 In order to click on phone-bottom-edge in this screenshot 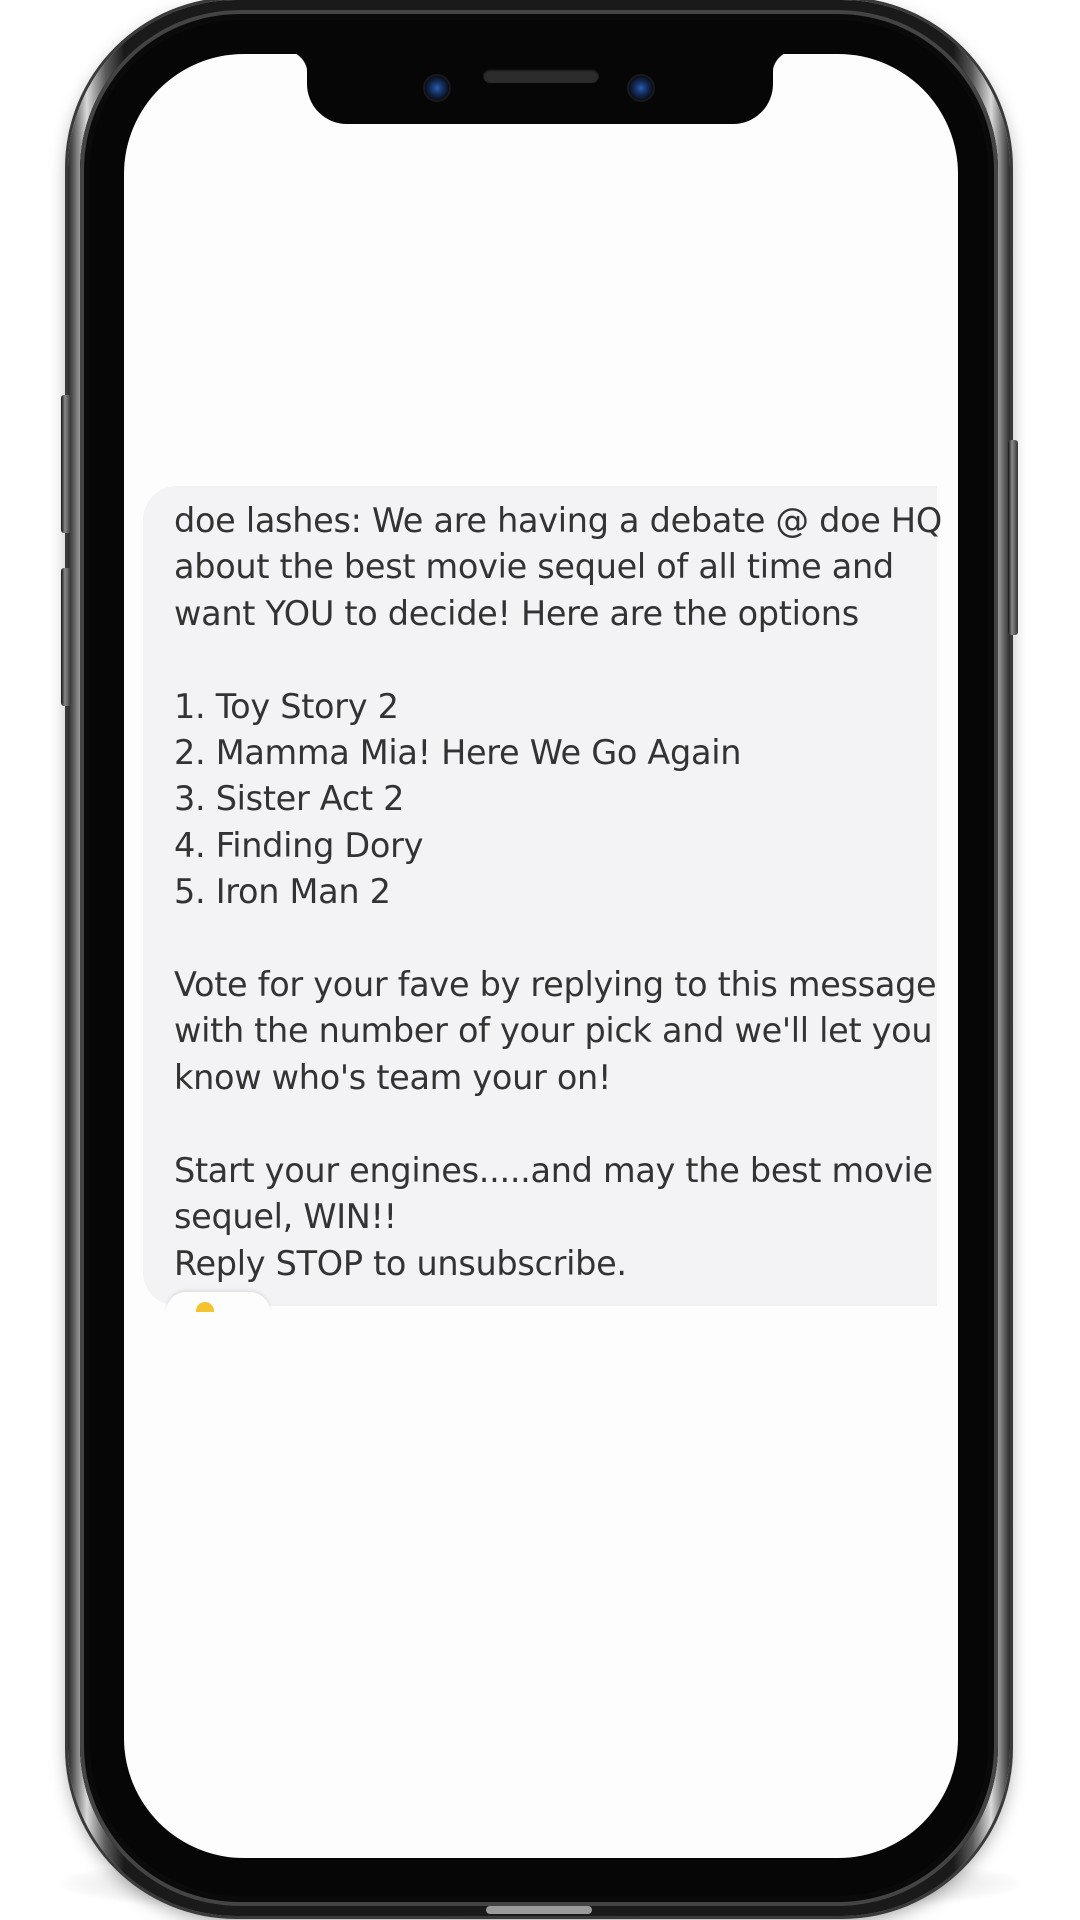, I will do `click(539, 1910)`.